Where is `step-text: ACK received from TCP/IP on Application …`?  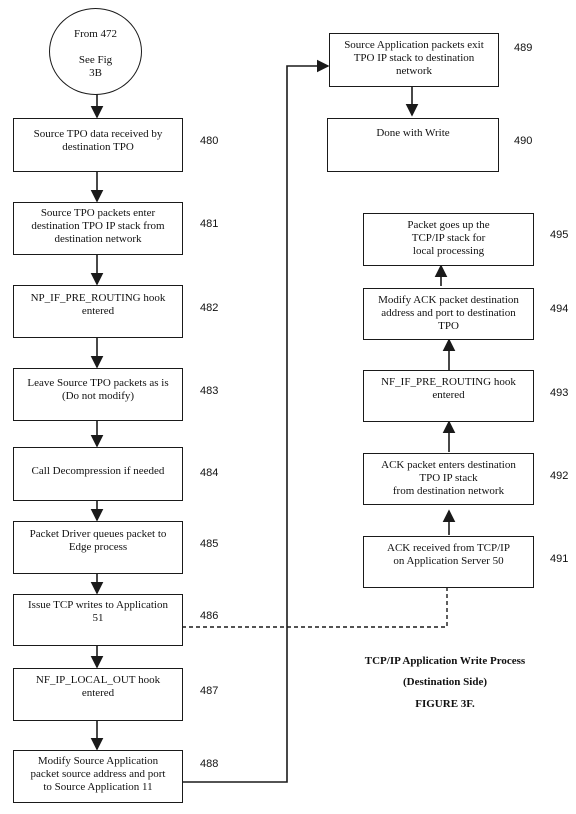
step-text: ACK received from TCP/IP on Application … is located at coordinates (448, 554).